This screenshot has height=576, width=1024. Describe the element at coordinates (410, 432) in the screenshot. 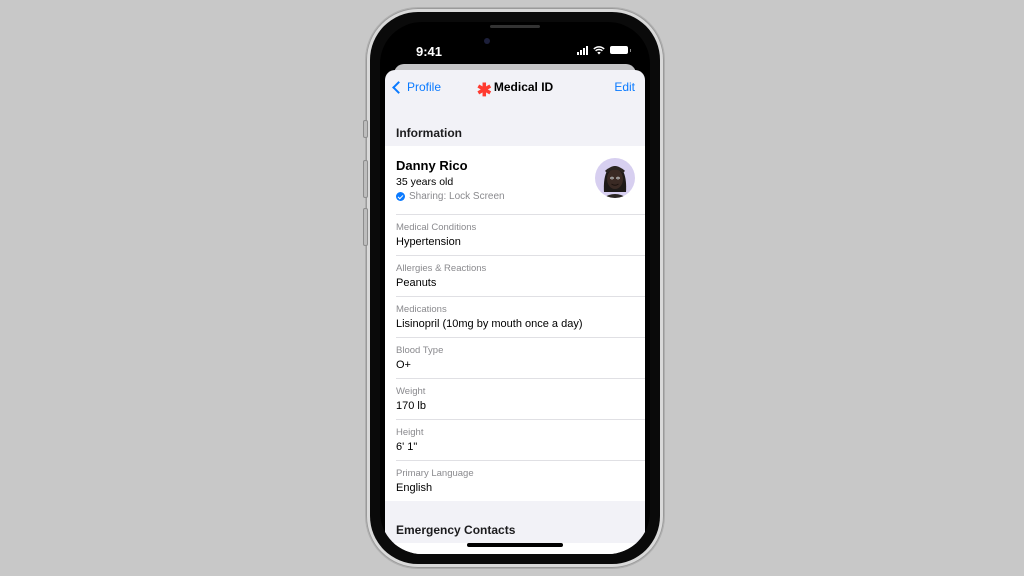

I see `field-label: Height` at that location.